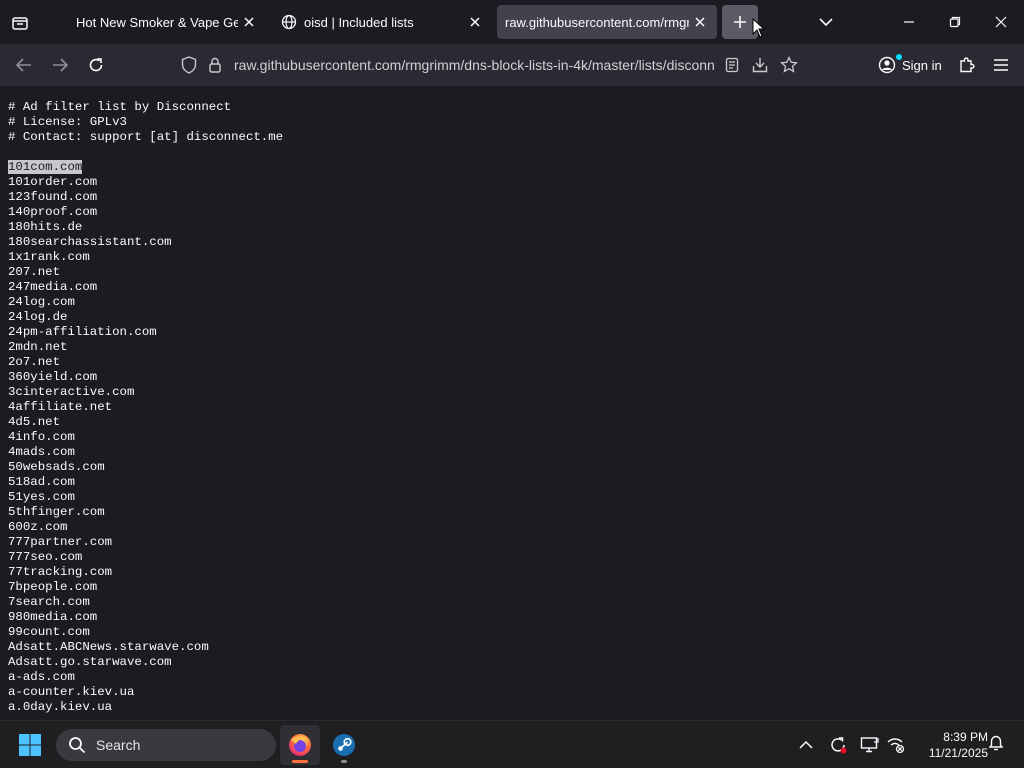  I want to click on list-item: 3cinteractive.com, so click(71, 392).